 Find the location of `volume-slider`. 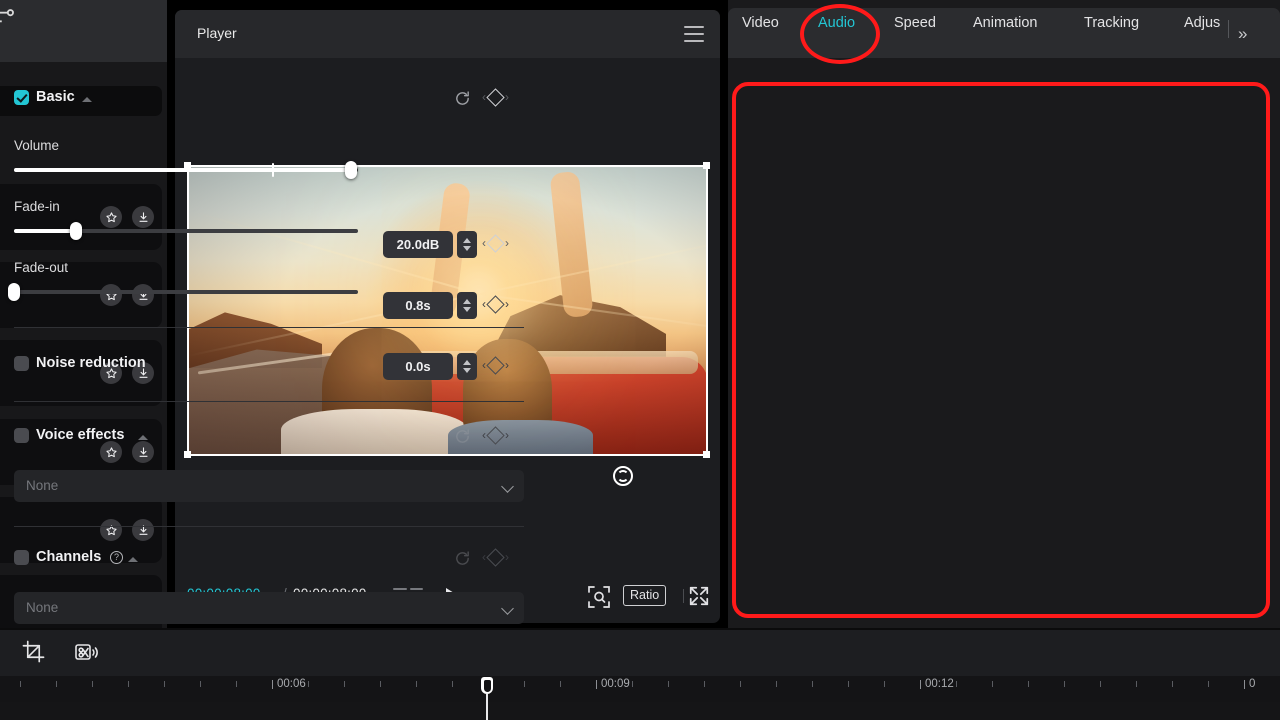

volume-slider is located at coordinates (186, 170).